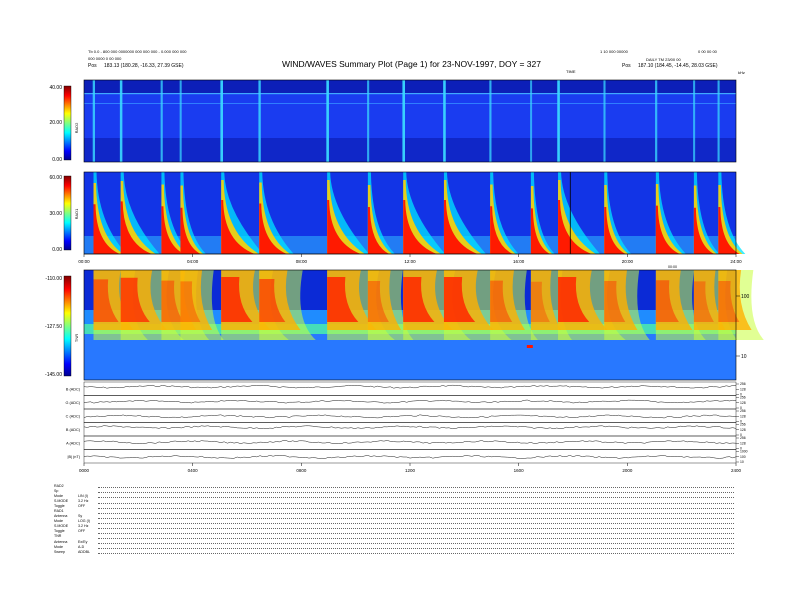  What do you see at coordinates (76, 213) in the screenshot?
I see `rad1-ylabel: RAD1` at bounding box center [76, 213].